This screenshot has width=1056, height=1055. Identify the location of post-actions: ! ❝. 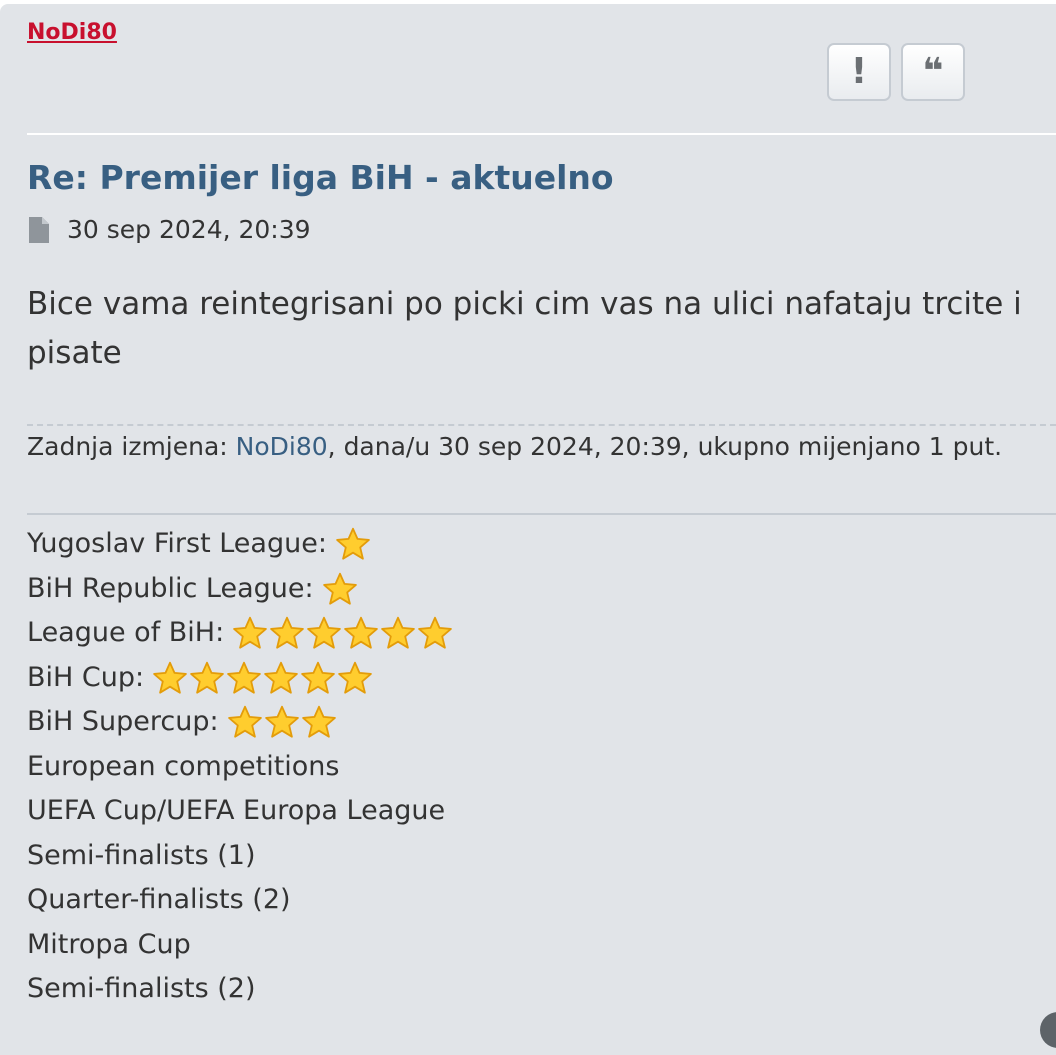
(896, 72).